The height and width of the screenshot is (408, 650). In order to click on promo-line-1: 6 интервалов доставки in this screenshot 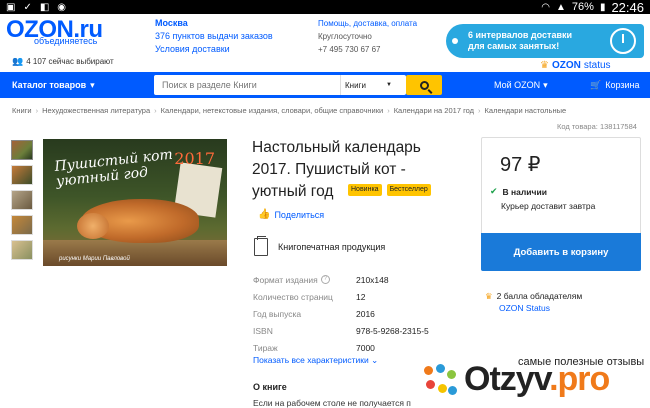, I will do `click(520, 35)`.